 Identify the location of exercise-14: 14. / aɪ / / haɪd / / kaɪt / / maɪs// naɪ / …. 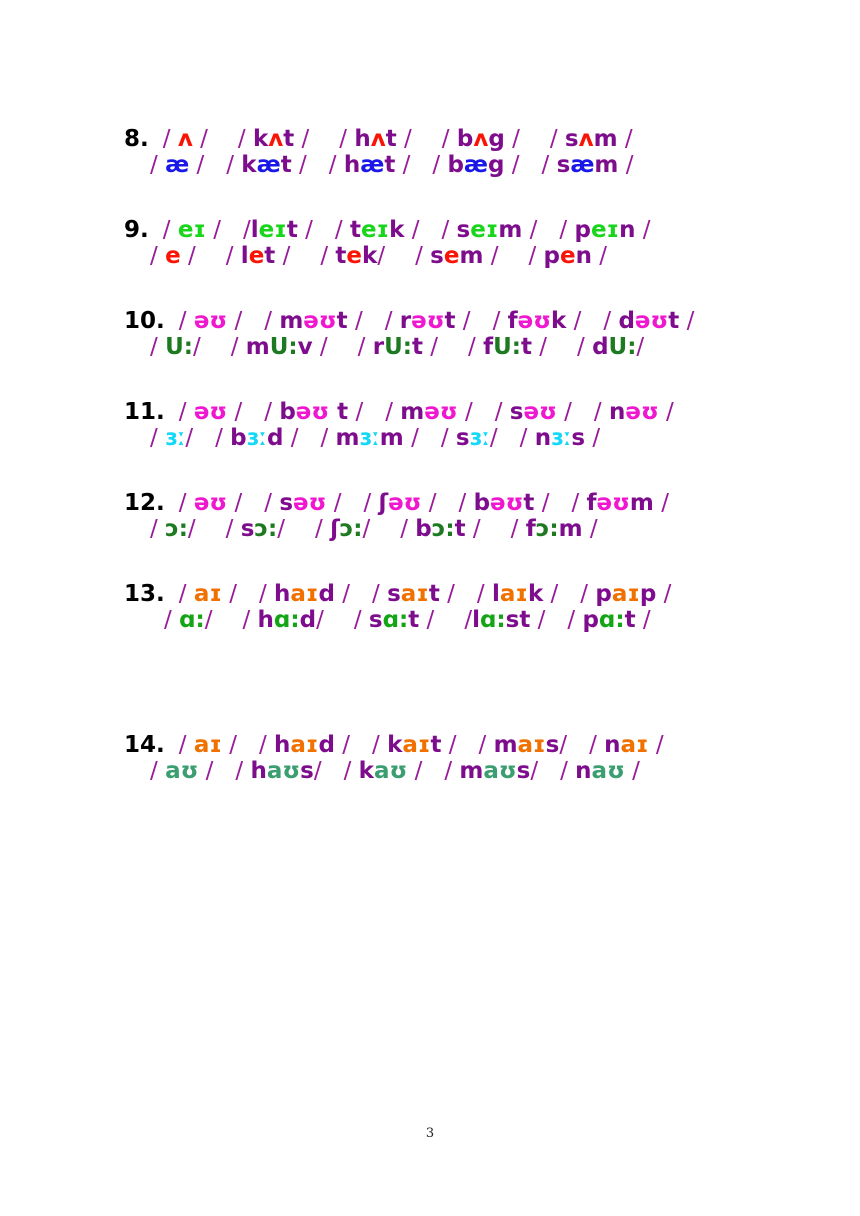
(430, 758).